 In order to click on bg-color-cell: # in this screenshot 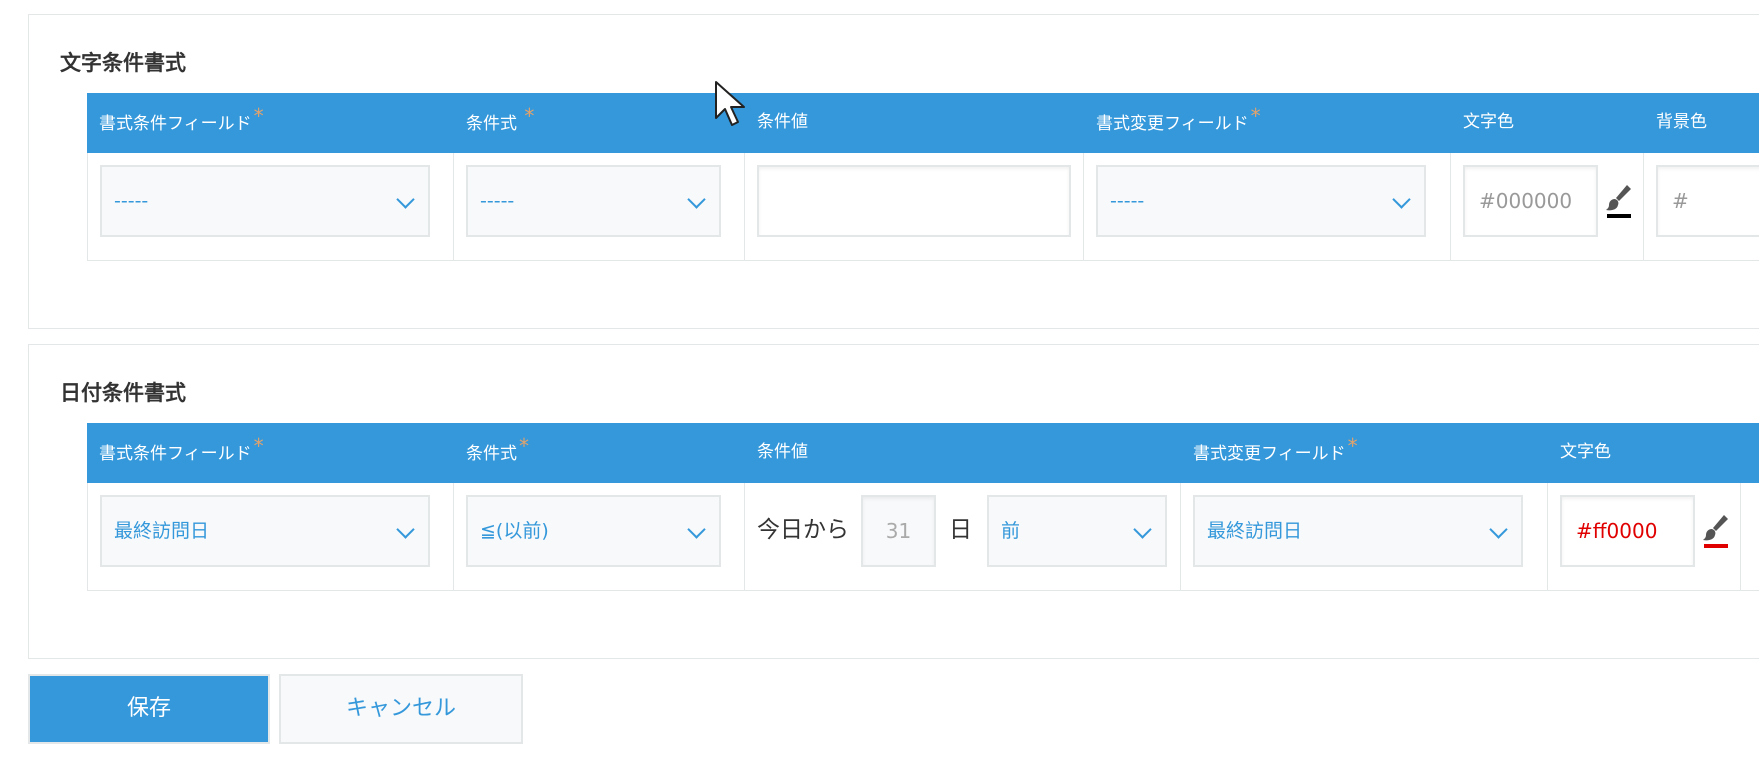, I will do `click(1701, 206)`.